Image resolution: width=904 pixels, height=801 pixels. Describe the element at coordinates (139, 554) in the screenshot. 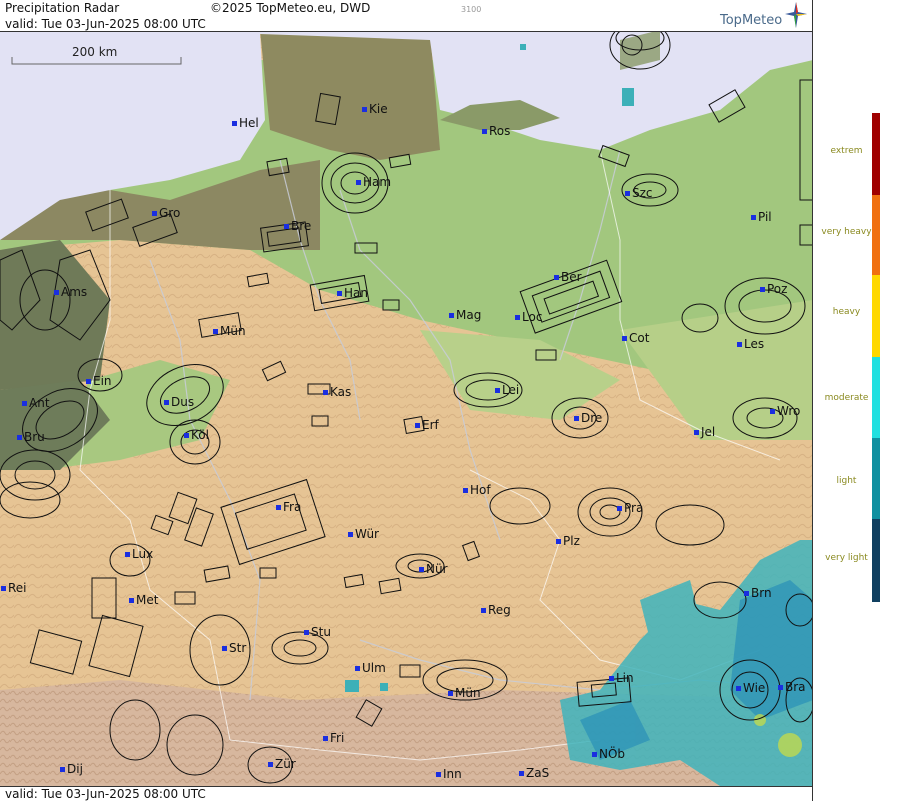

I see `city-label: Lux` at that location.